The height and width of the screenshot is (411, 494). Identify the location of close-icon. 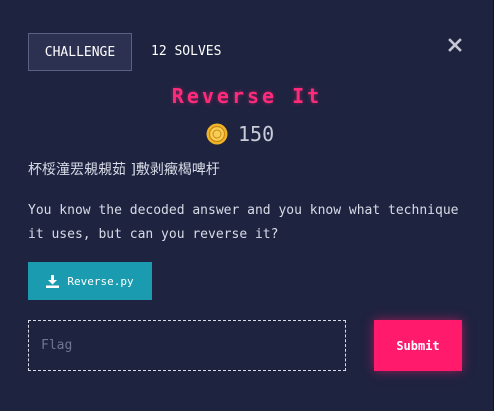
(455, 45).